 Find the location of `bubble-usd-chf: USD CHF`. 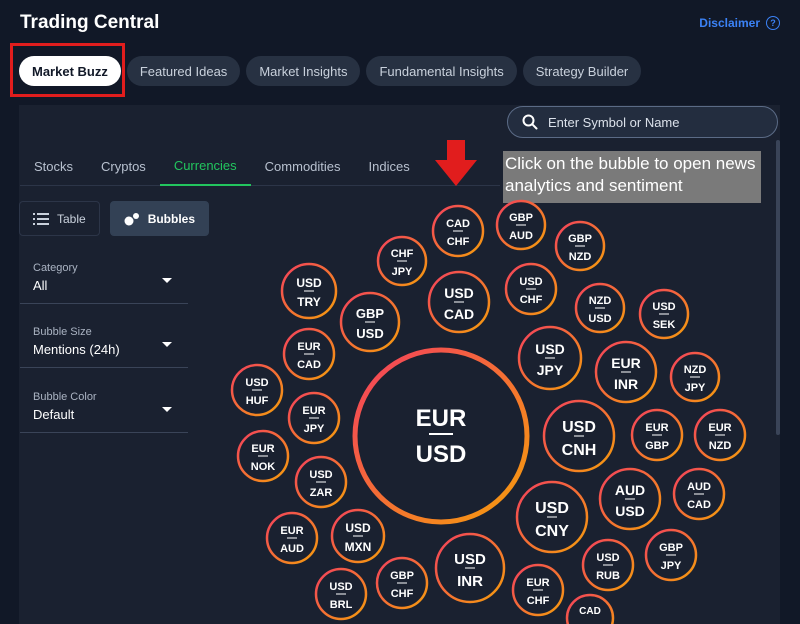

bubble-usd-chf: USD CHF is located at coordinates (531, 289).